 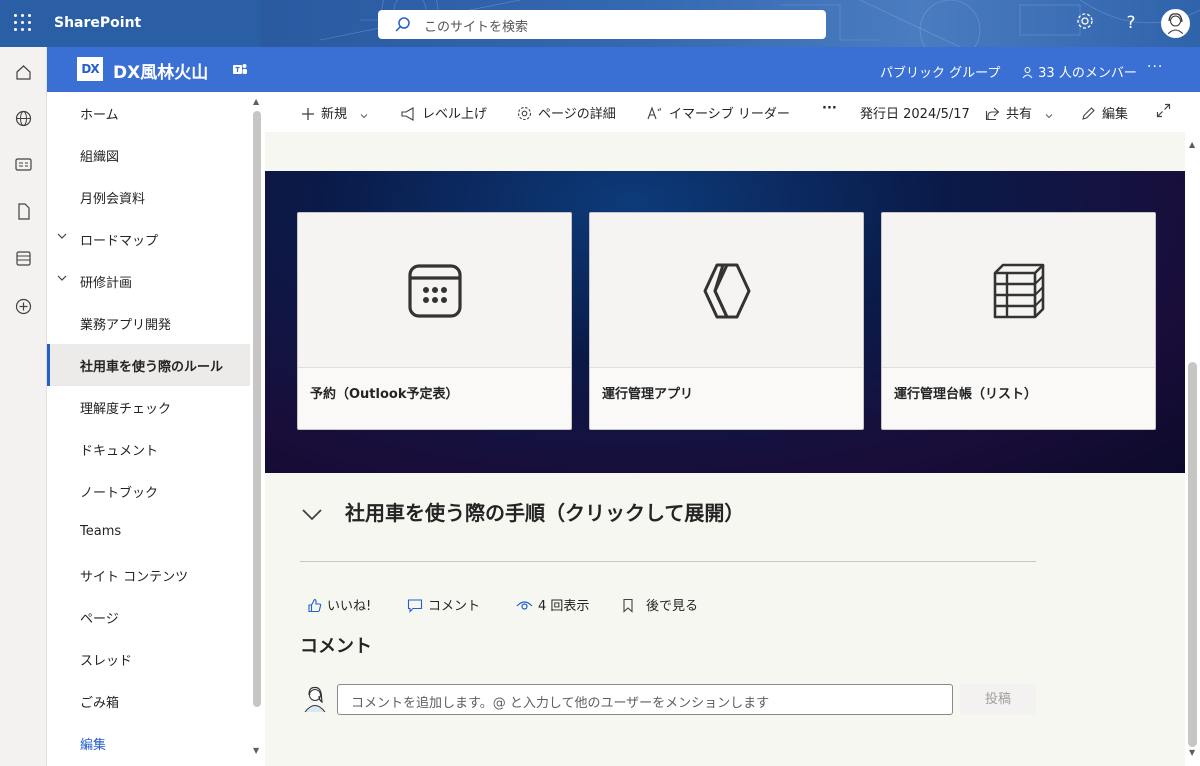 I want to click on scroll-up-arrow: ▲, so click(x=1192, y=144).